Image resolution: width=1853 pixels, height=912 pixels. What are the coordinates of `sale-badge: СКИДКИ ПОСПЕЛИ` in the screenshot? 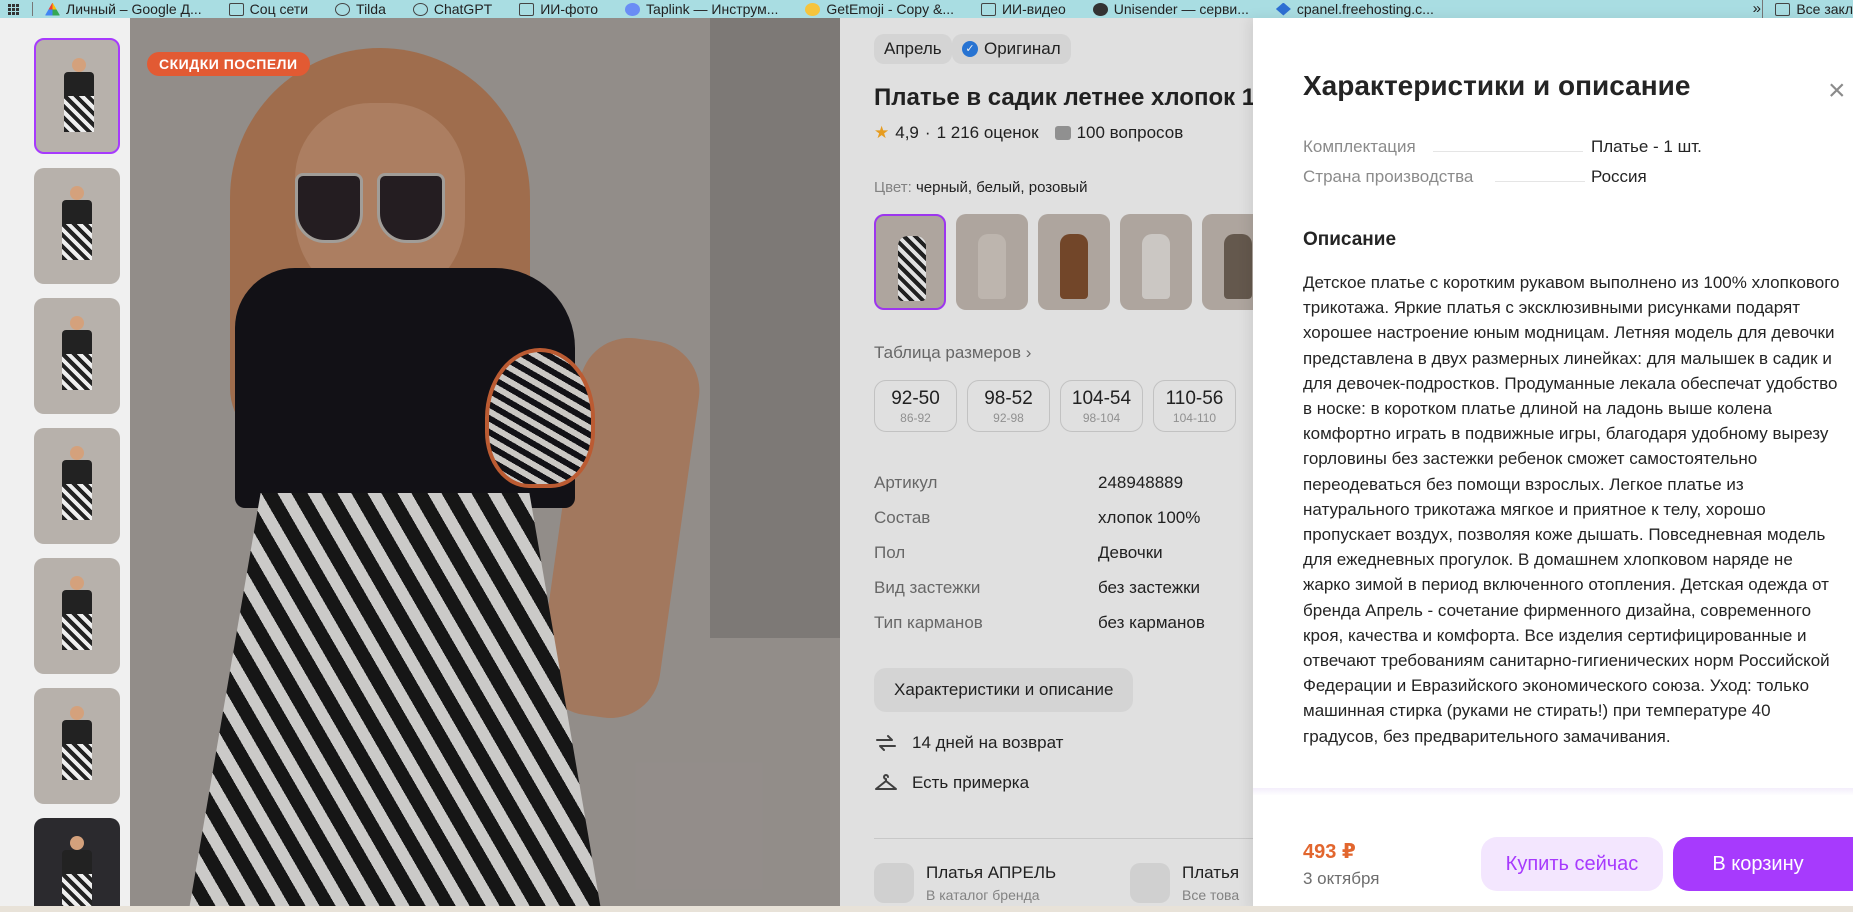 It's located at (228, 64).